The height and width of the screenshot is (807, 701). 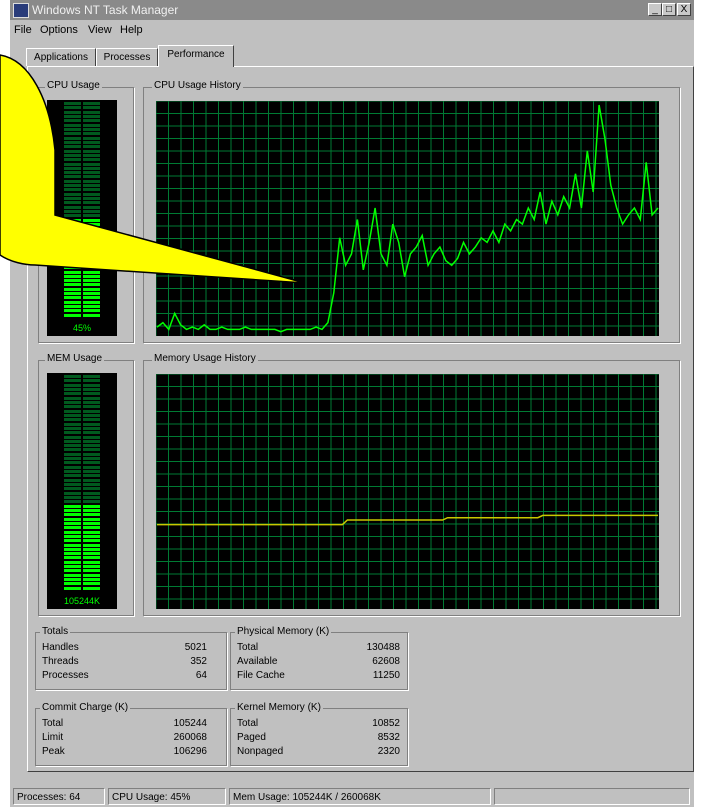 I want to click on memory-history-line, so click(x=407, y=520).